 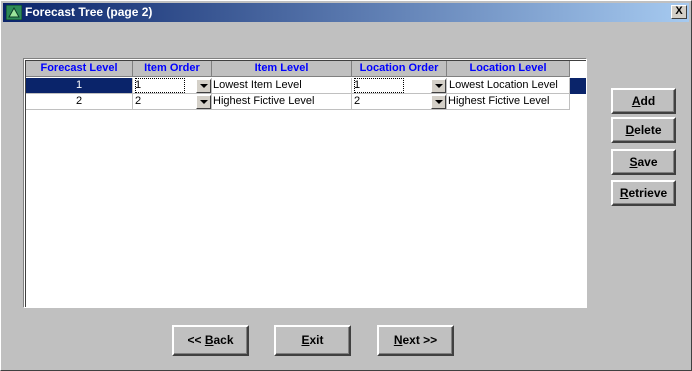 I want to click on save-button: Save, so click(x=643, y=162).